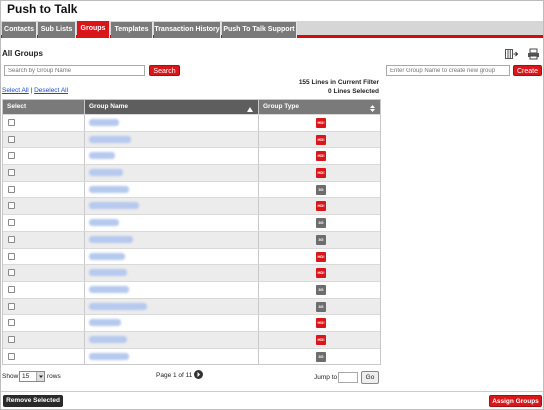 Image resolution: width=544 pixels, height=410 pixels. What do you see at coordinates (19, 30) in the screenshot?
I see `tab-contacts: Contacts` at bounding box center [19, 30].